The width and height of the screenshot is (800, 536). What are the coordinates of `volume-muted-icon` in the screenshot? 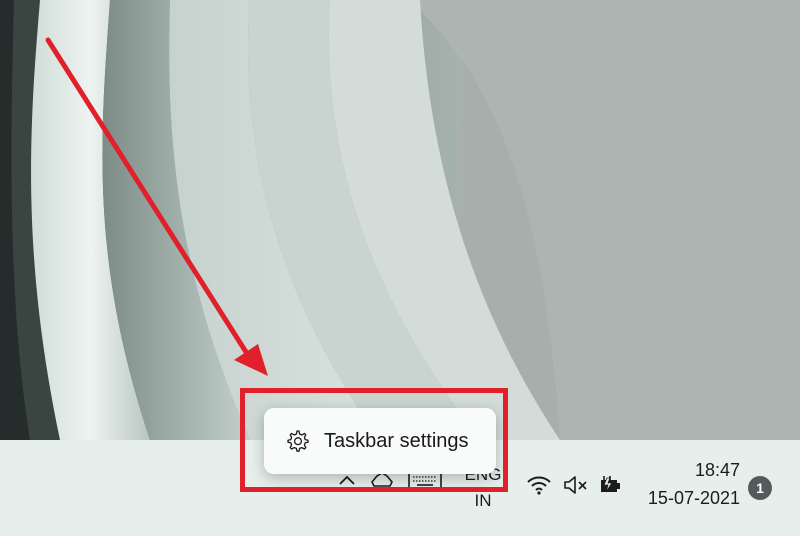 It's located at (575, 485).